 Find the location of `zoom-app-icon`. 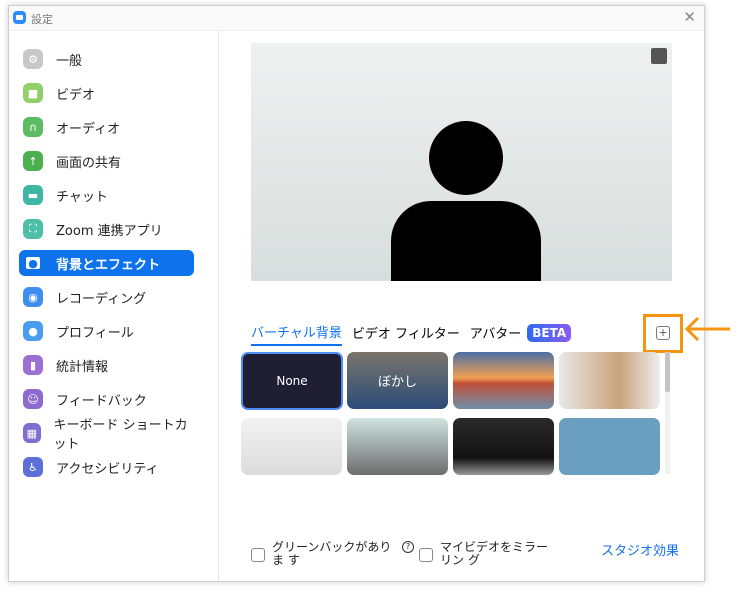

zoom-app-icon is located at coordinates (19, 17).